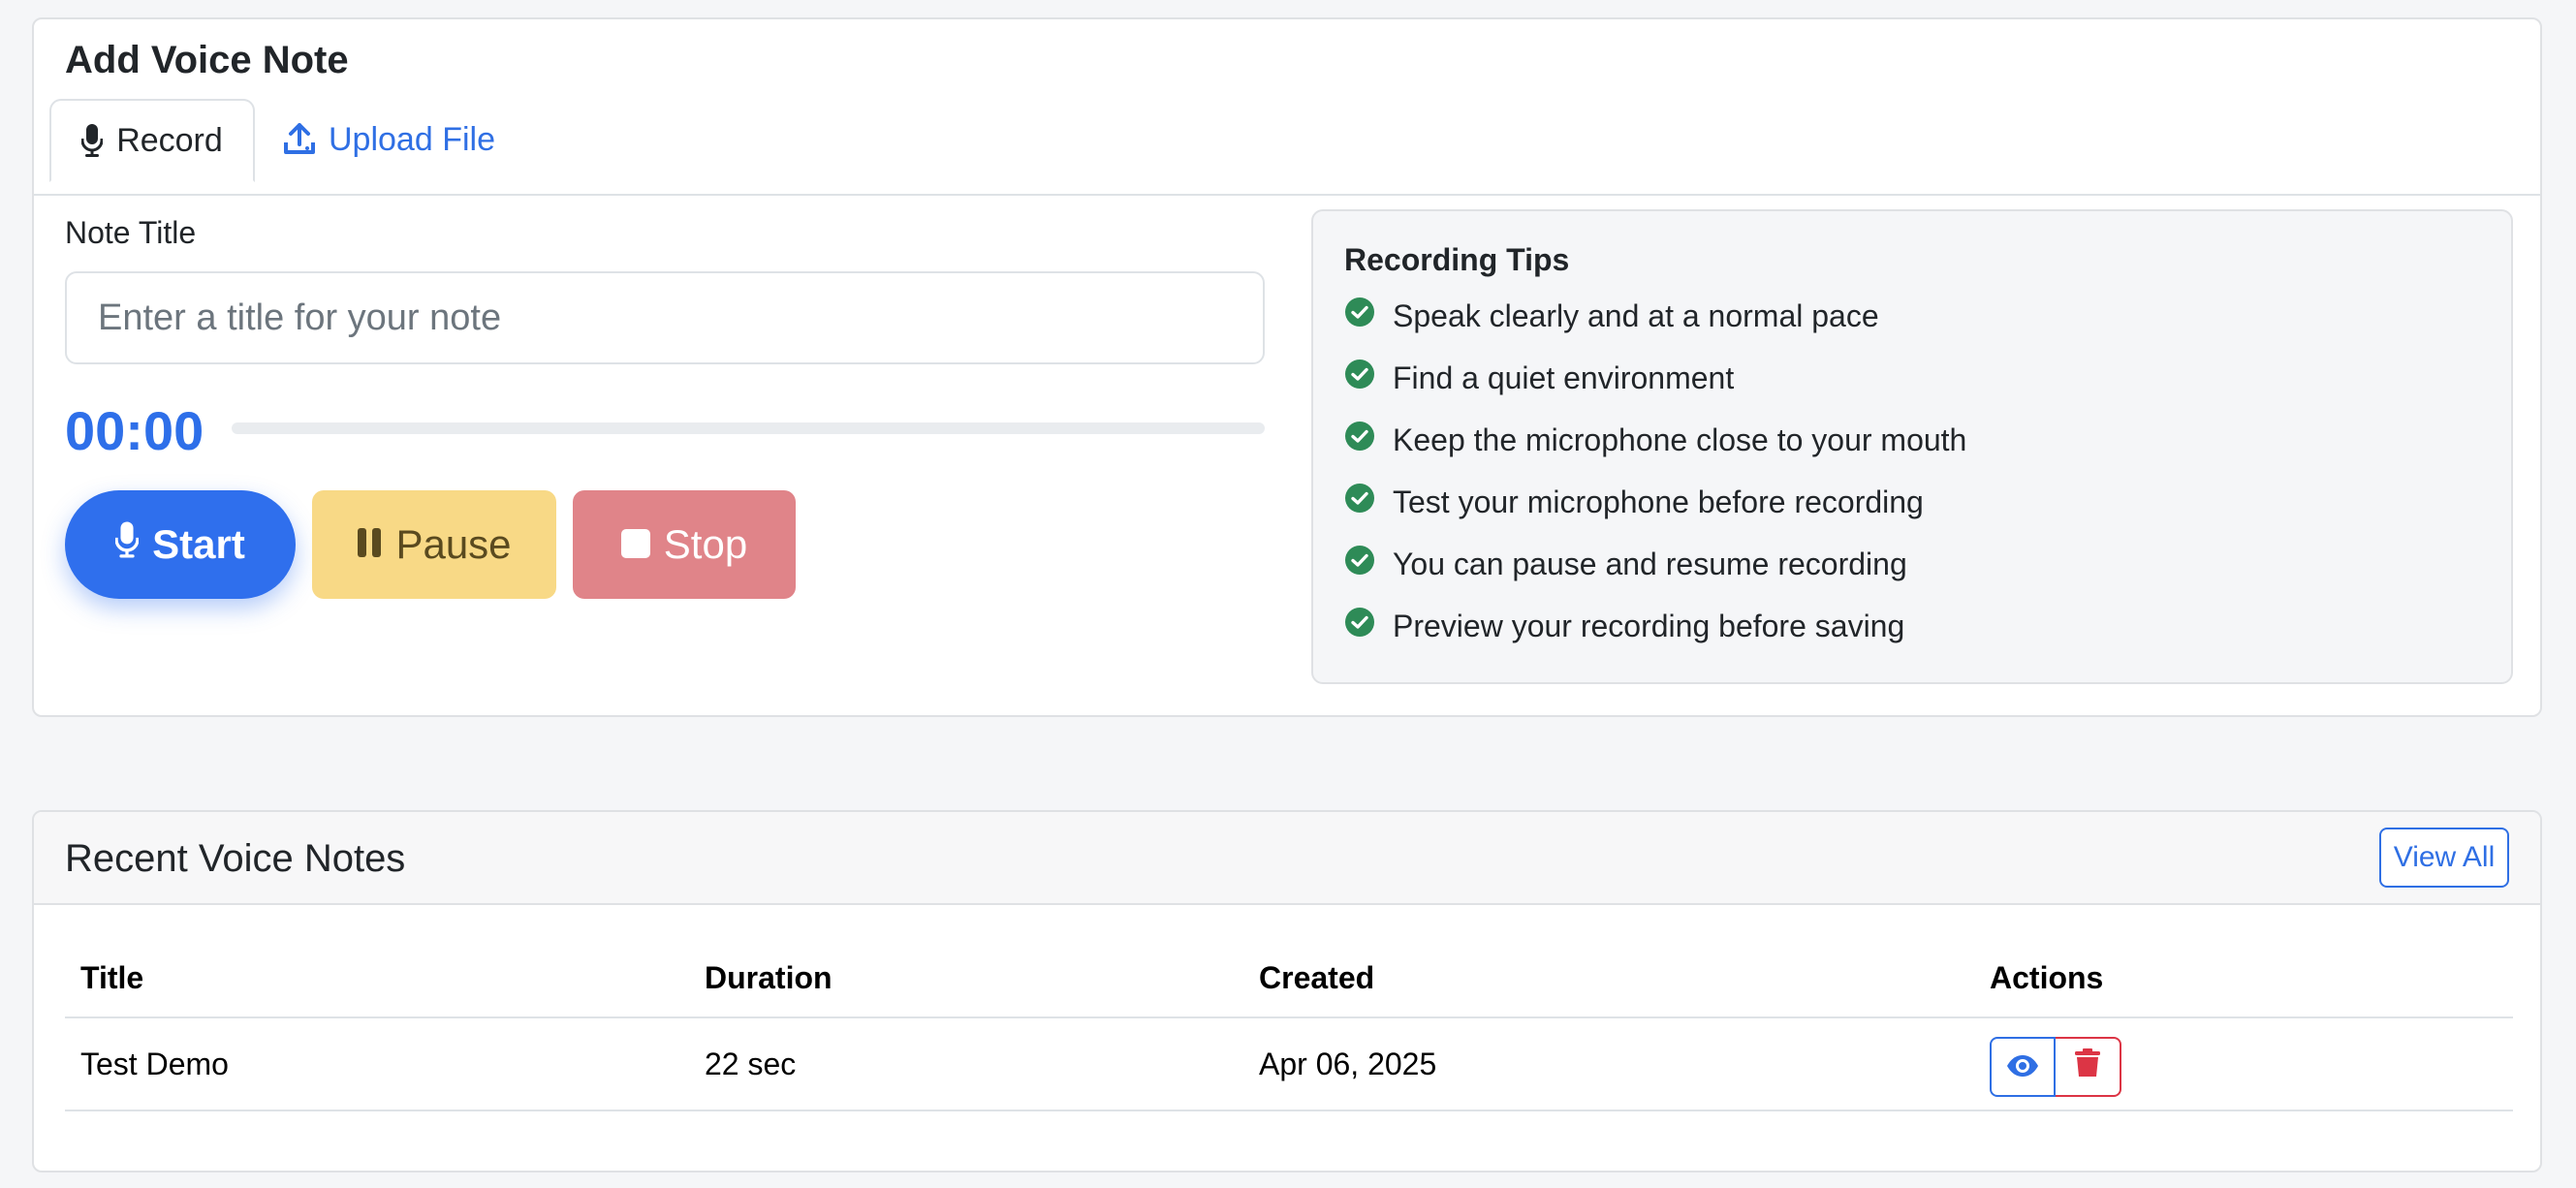 Image resolution: width=2576 pixels, height=1188 pixels. What do you see at coordinates (1658, 502) in the screenshot?
I see `tip-text: Test your microphone before recording` at bounding box center [1658, 502].